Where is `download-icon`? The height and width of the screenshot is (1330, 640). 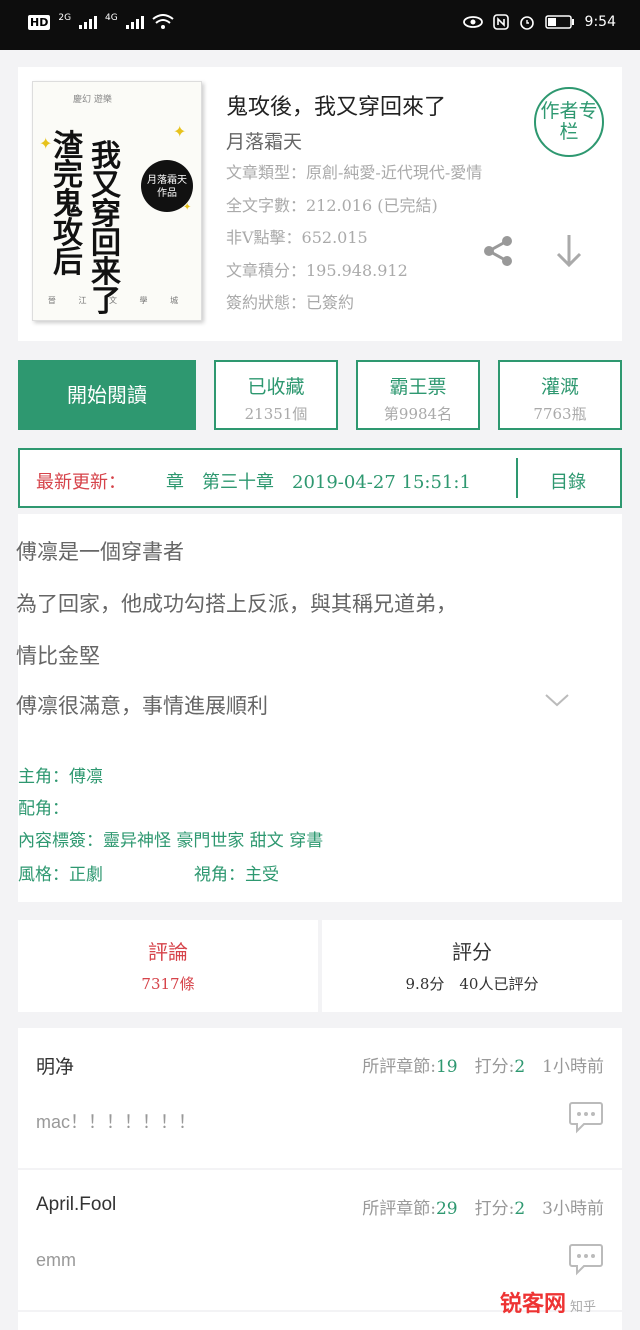 download-icon is located at coordinates (569, 251).